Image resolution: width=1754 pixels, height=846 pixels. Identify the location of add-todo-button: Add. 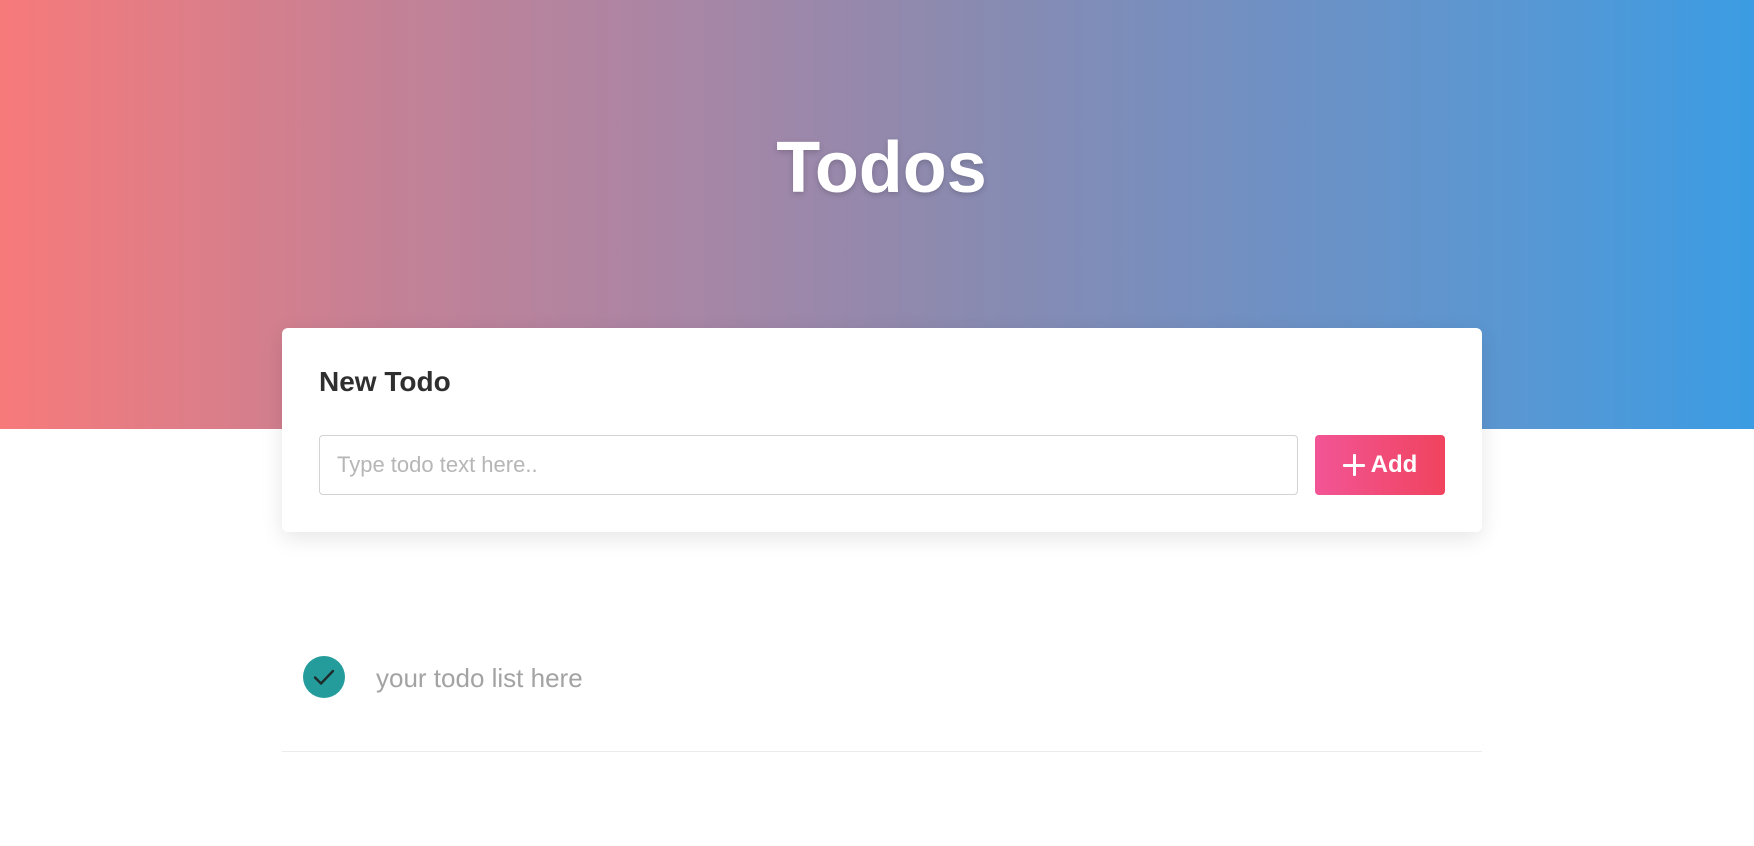
(1380, 465).